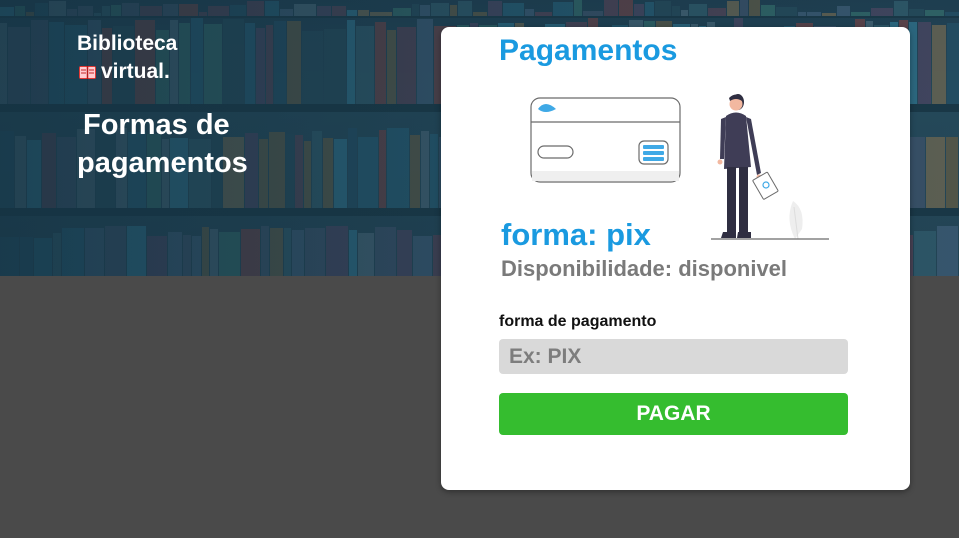 This screenshot has height=538, width=959. Describe the element at coordinates (162, 163) in the screenshot. I see `page-title-line2: pagamentos` at that location.